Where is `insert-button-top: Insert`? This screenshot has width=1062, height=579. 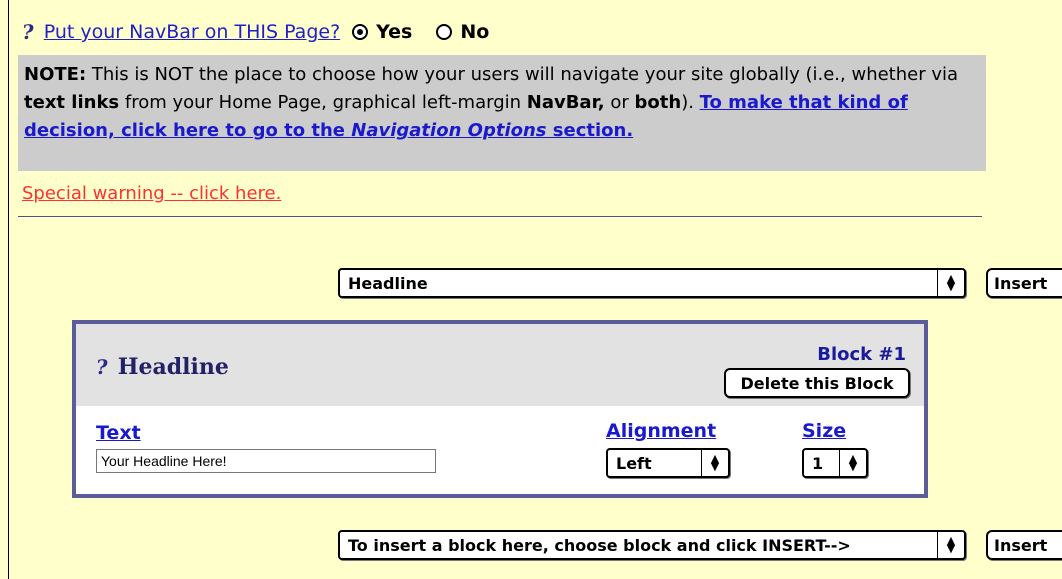 insert-button-top: Insert is located at coordinates (1024, 283).